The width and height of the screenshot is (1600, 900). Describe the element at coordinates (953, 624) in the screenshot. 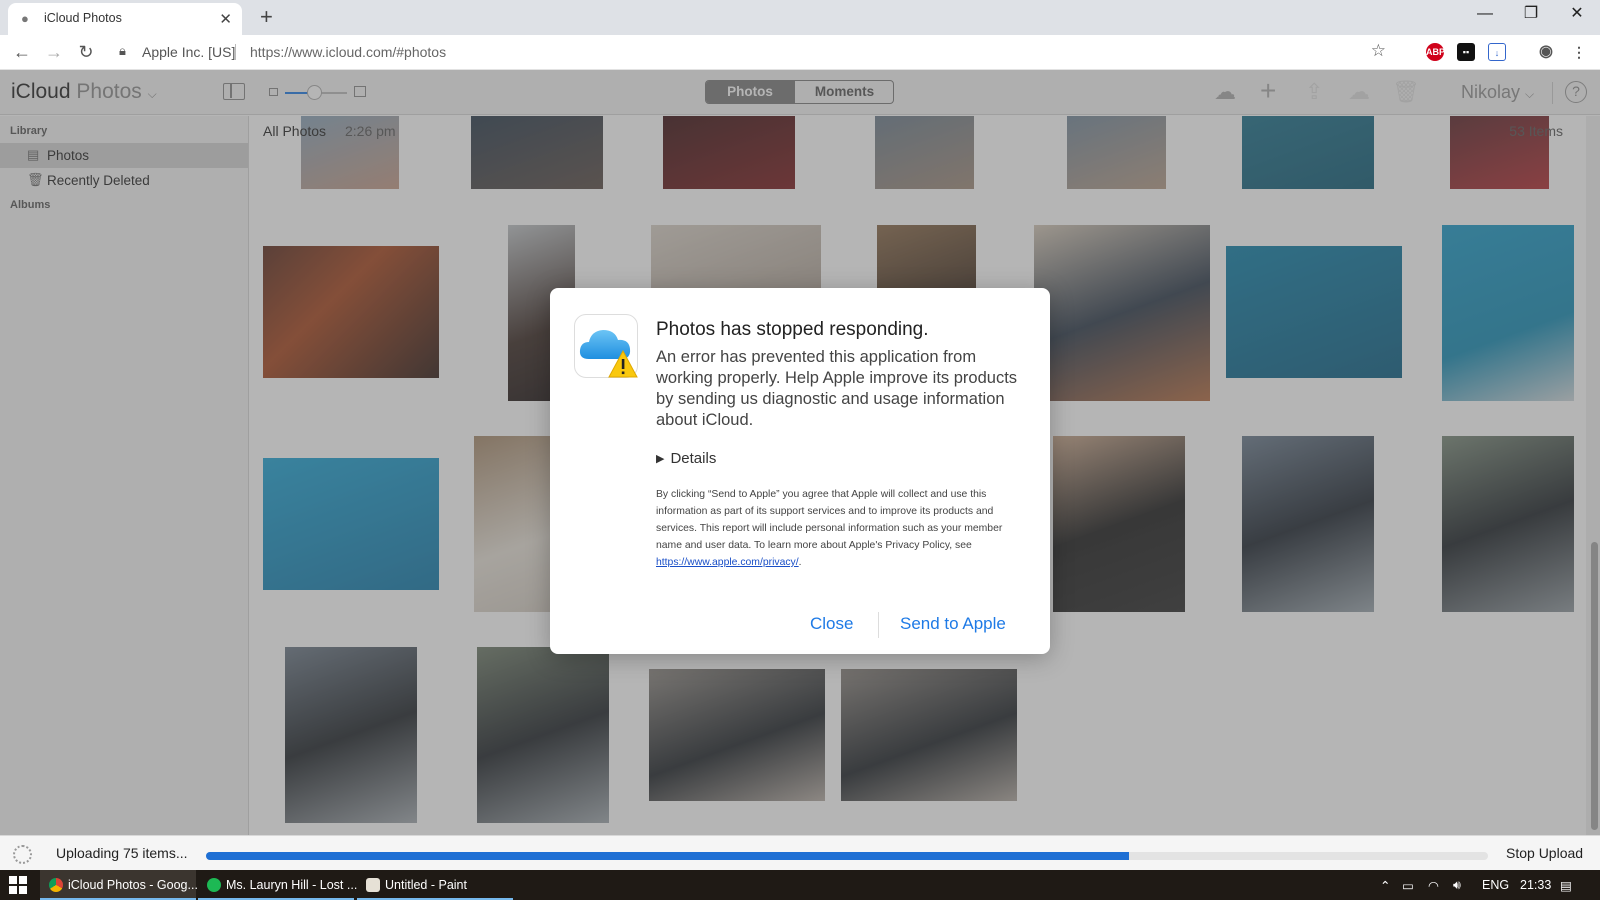

I see `send-to-apple-button: Send to Apple` at that location.